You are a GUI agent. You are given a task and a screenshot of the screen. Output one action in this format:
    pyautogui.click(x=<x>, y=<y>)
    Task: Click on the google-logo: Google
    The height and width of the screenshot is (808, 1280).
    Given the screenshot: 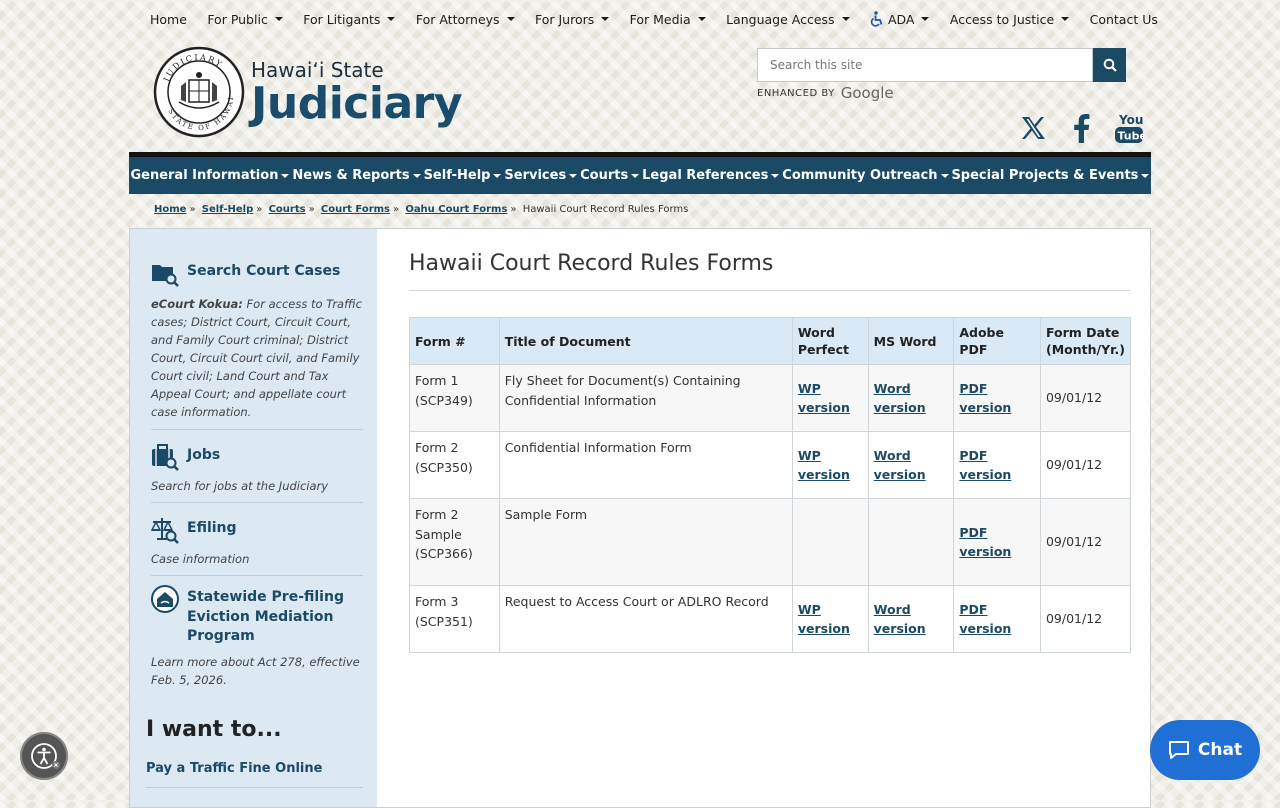 What is the action you would take?
    pyautogui.click(x=867, y=93)
    